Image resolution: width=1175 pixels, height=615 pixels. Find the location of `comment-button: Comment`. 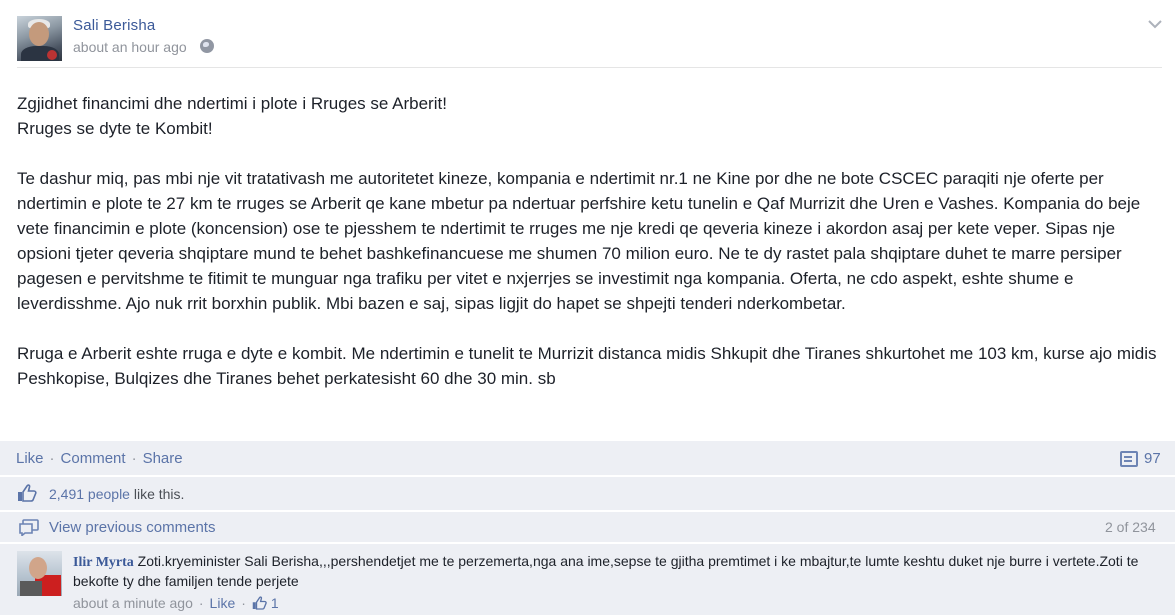

comment-button: Comment is located at coordinates (93, 458).